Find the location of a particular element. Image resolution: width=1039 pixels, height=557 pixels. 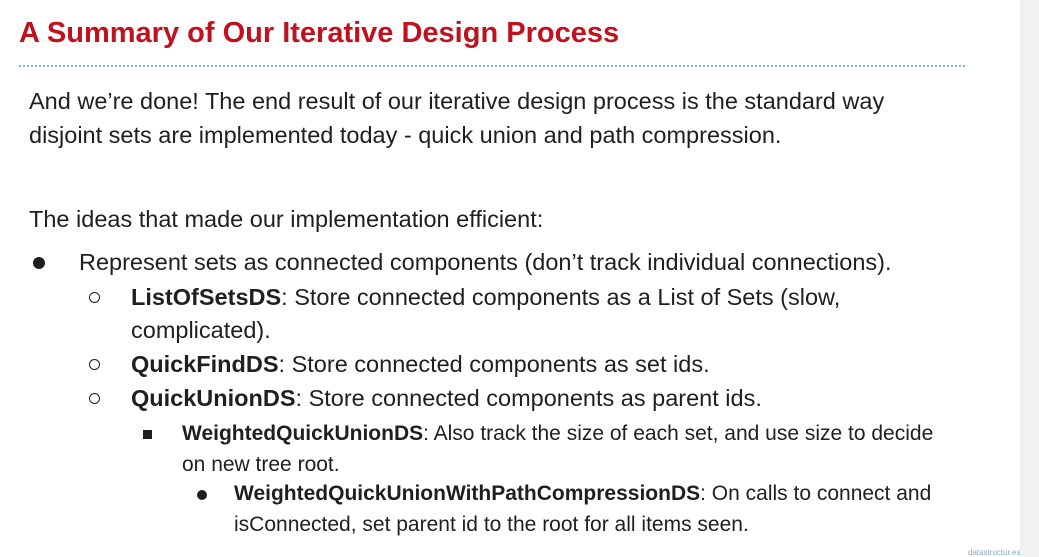

listofsets-desc-cont: complicated). is located at coordinates (201, 330).